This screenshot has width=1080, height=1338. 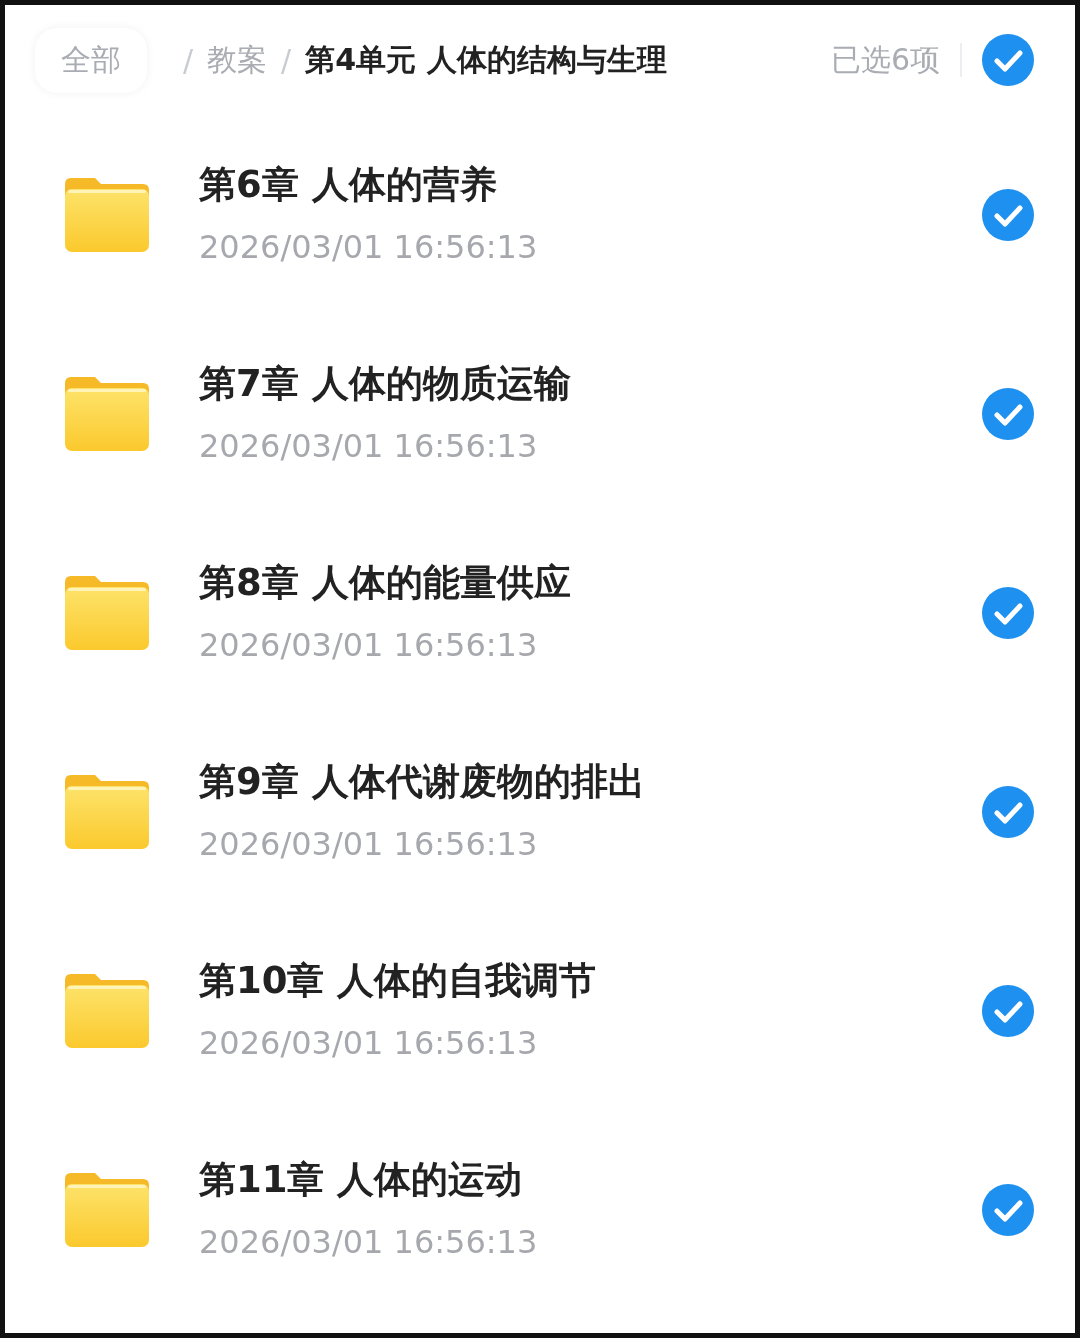 I want to click on folder-name: 第10章 人体的自我调节, so click(x=398, y=981).